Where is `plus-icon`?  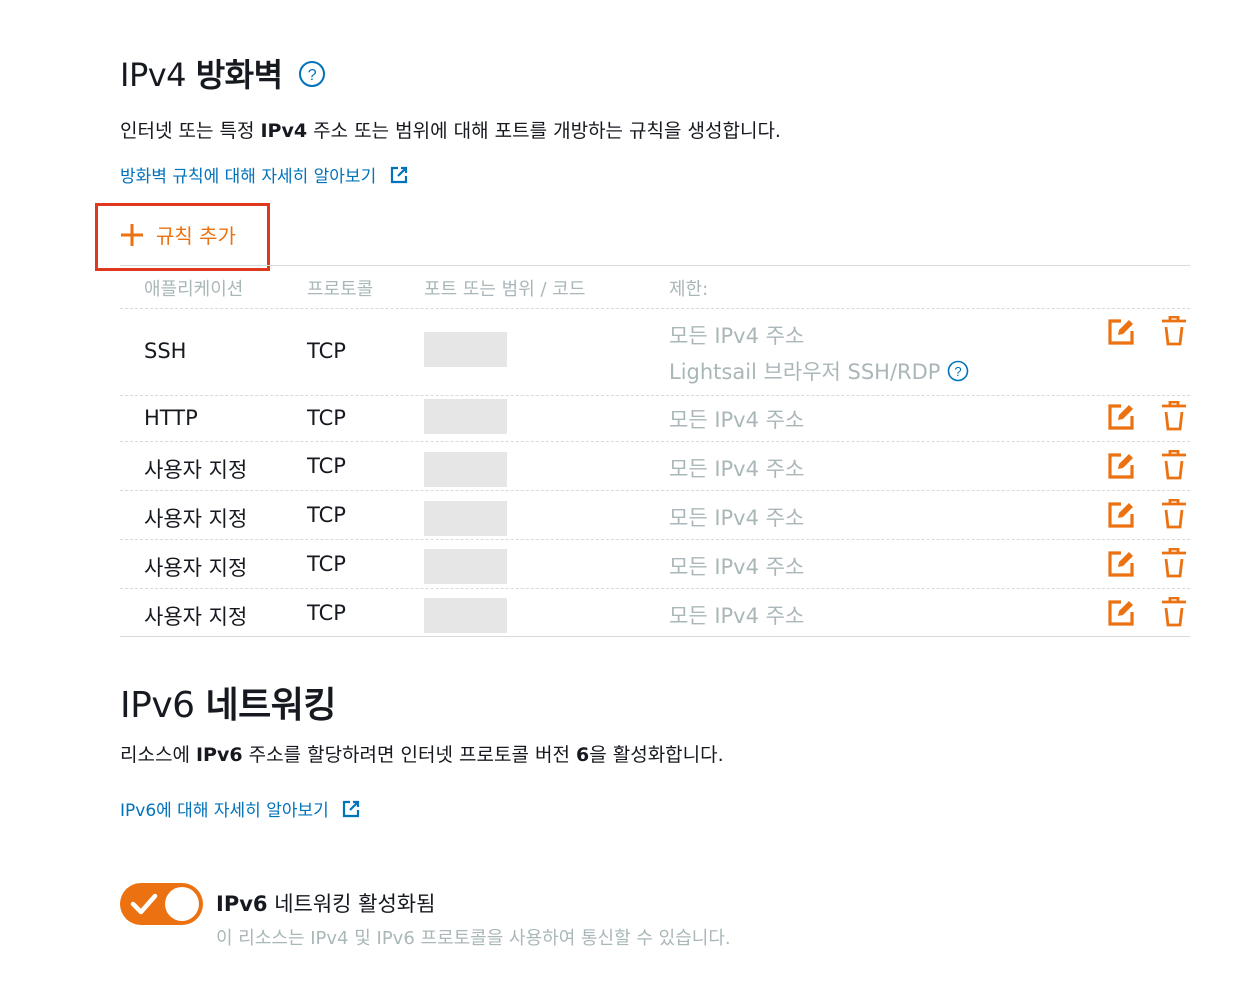
plus-icon is located at coordinates (132, 234).